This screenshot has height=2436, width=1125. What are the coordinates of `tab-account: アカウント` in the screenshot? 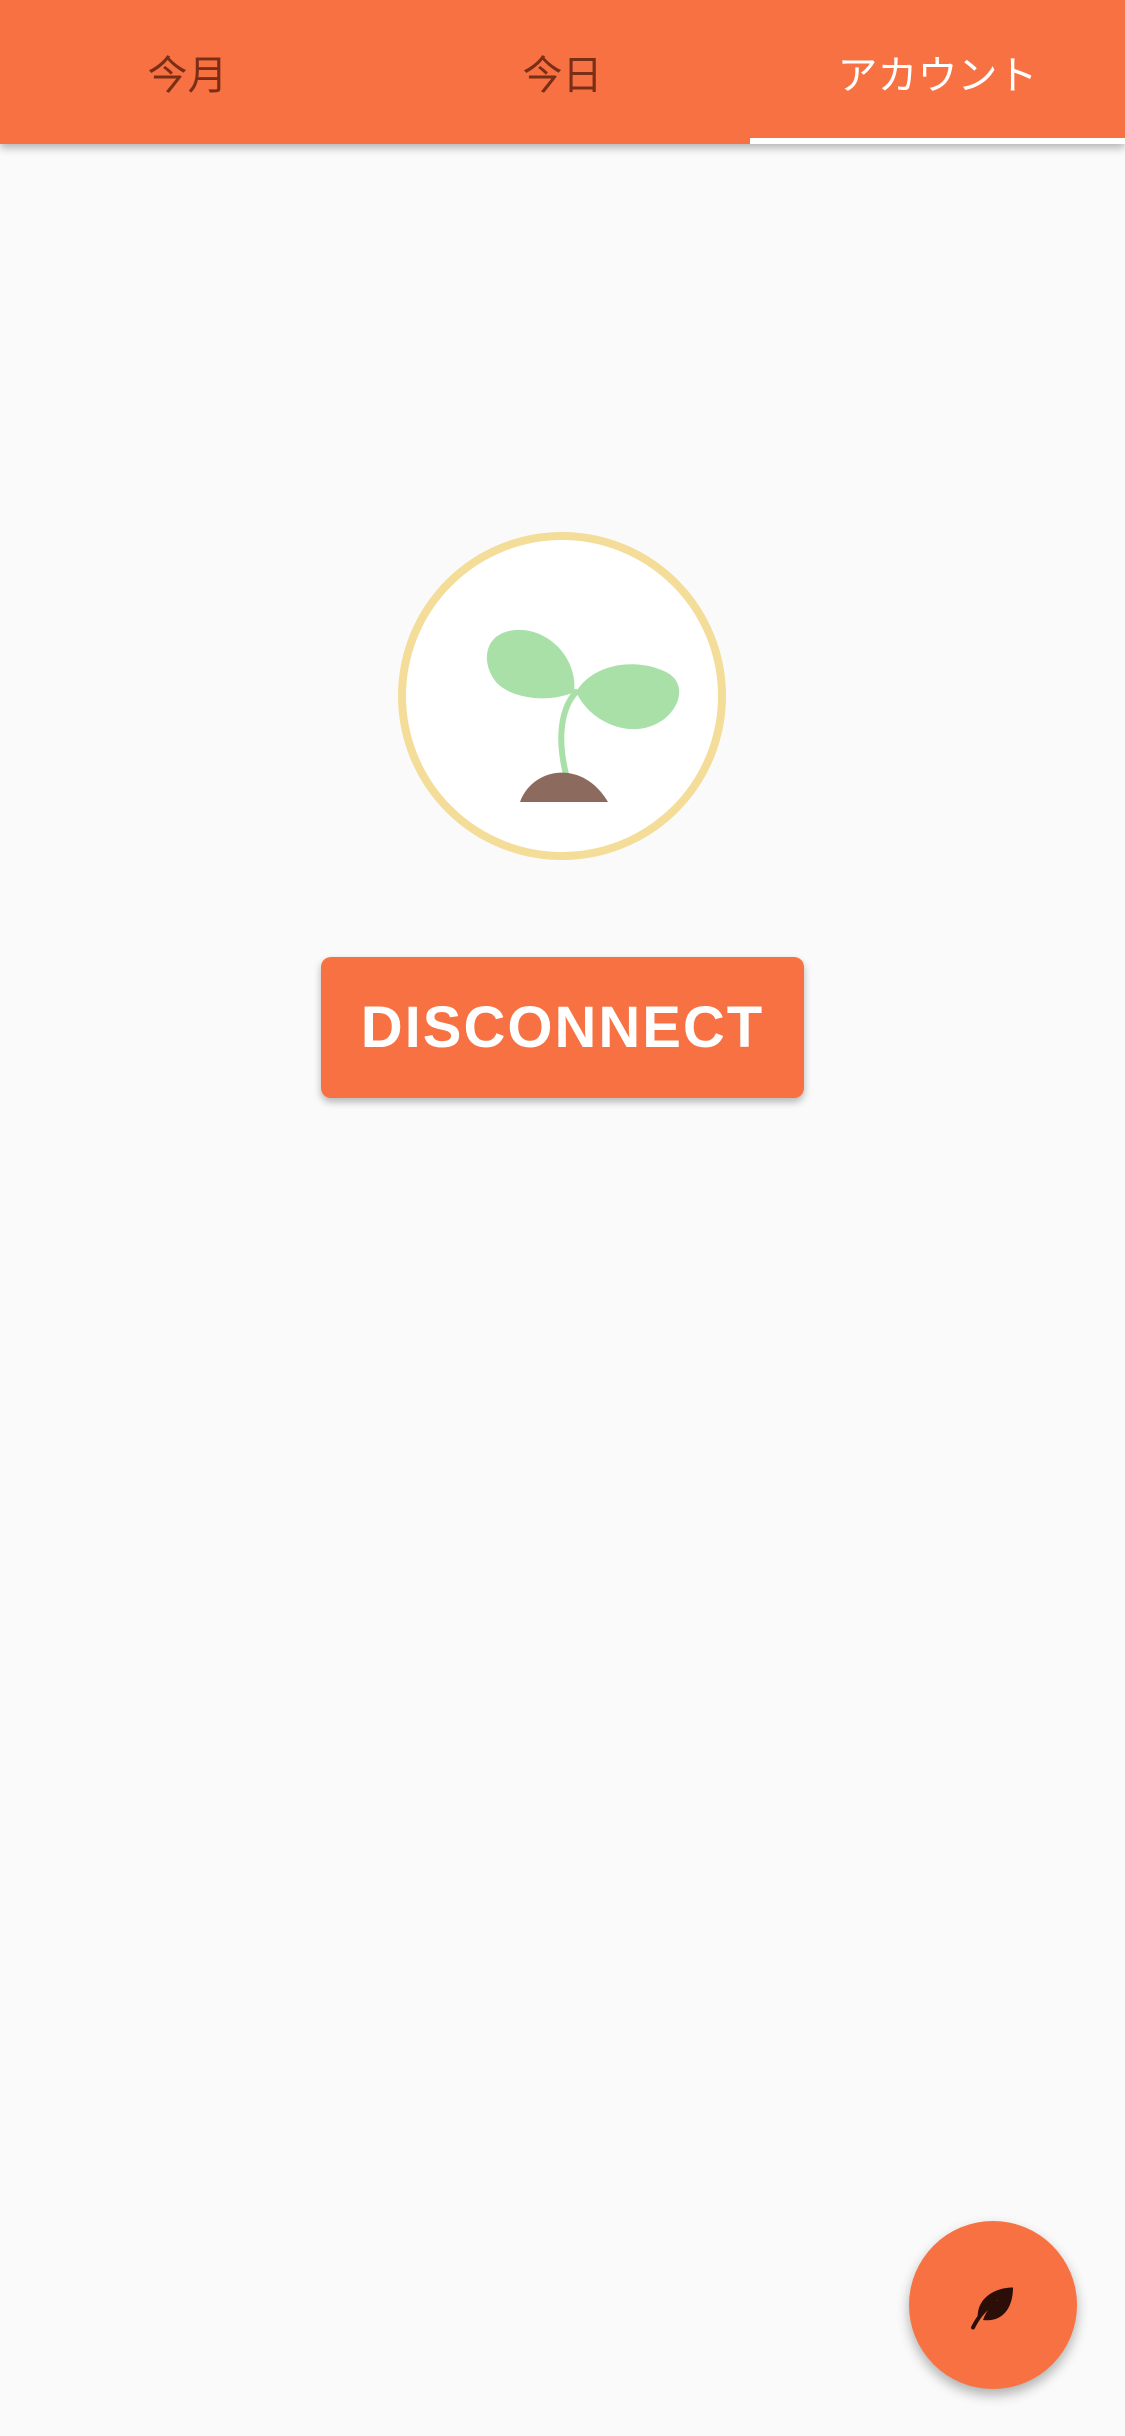 It's located at (937, 72).